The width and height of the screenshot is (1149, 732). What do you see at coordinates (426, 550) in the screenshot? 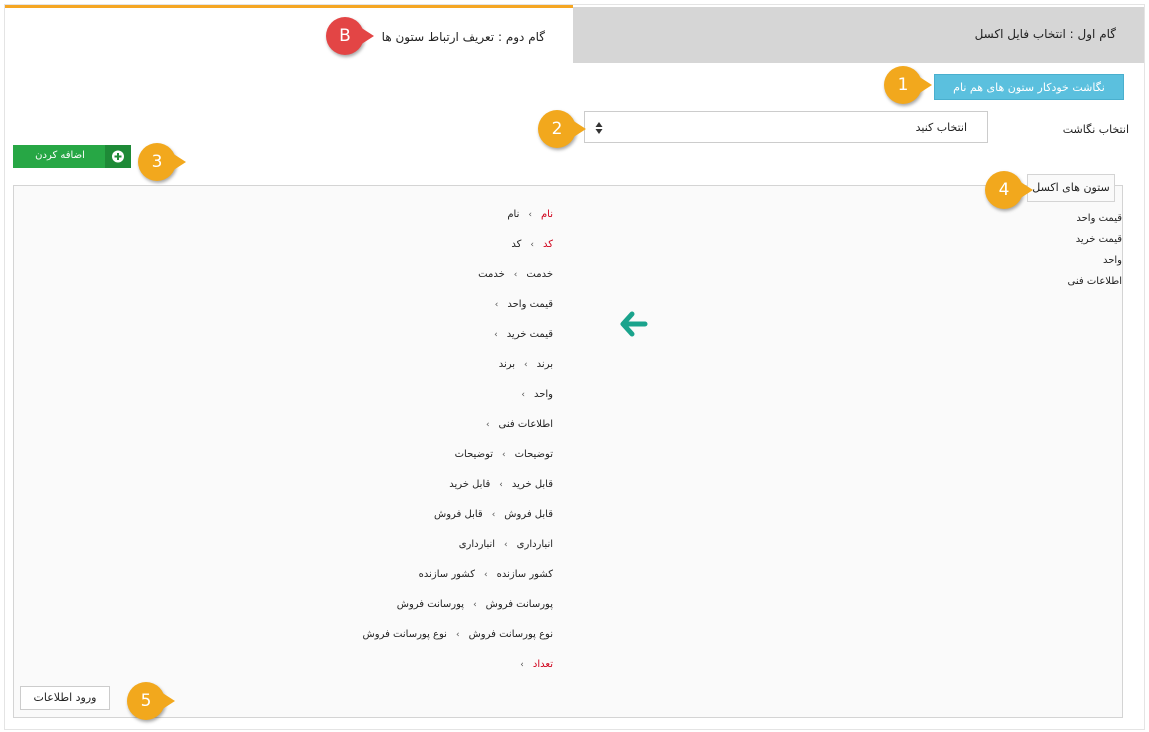
I see `mapping-row: انبارداری › انبارداری` at bounding box center [426, 550].